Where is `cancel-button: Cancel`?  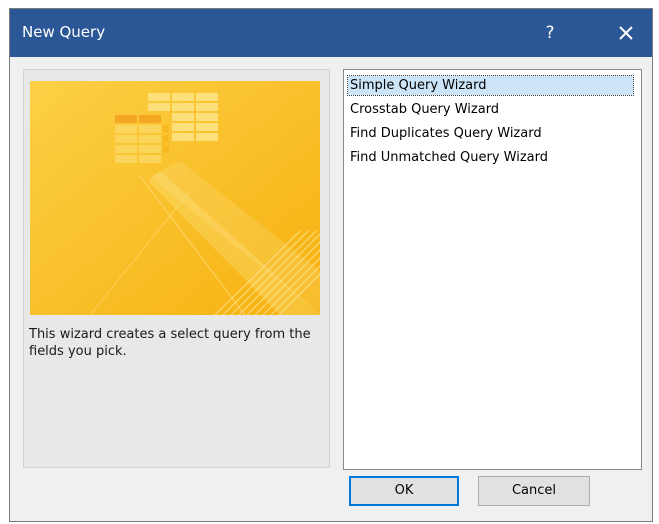
cancel-button: Cancel is located at coordinates (534, 491).